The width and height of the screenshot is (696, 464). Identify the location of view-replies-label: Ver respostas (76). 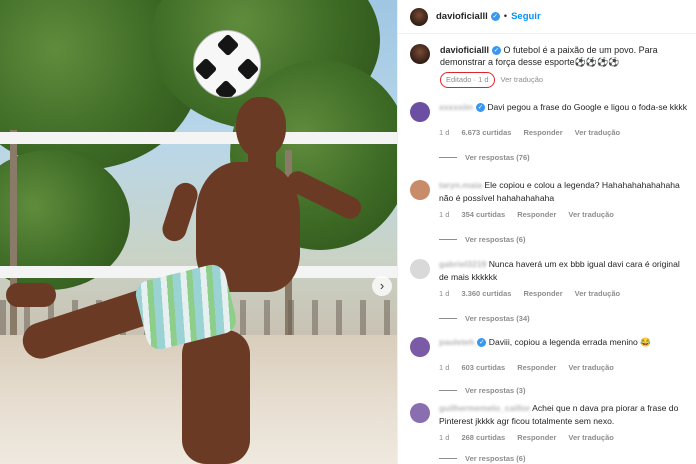
(497, 157).